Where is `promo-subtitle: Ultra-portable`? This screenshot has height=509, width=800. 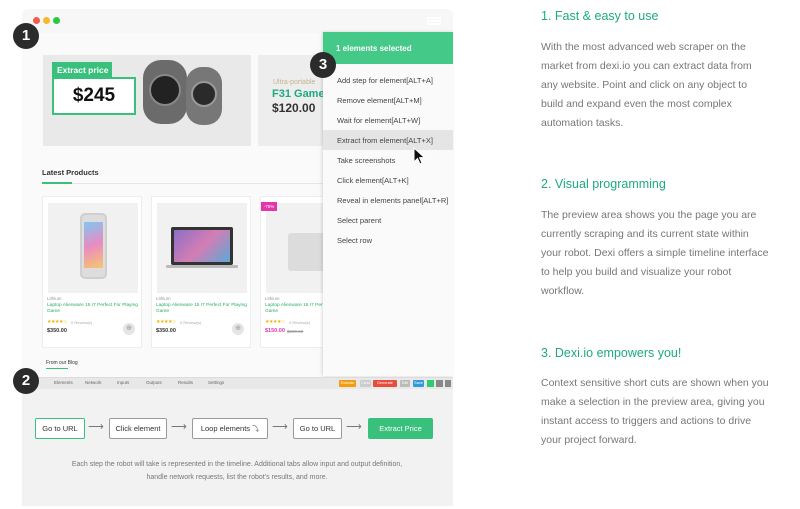
promo-subtitle: Ultra-portable is located at coordinates (294, 82).